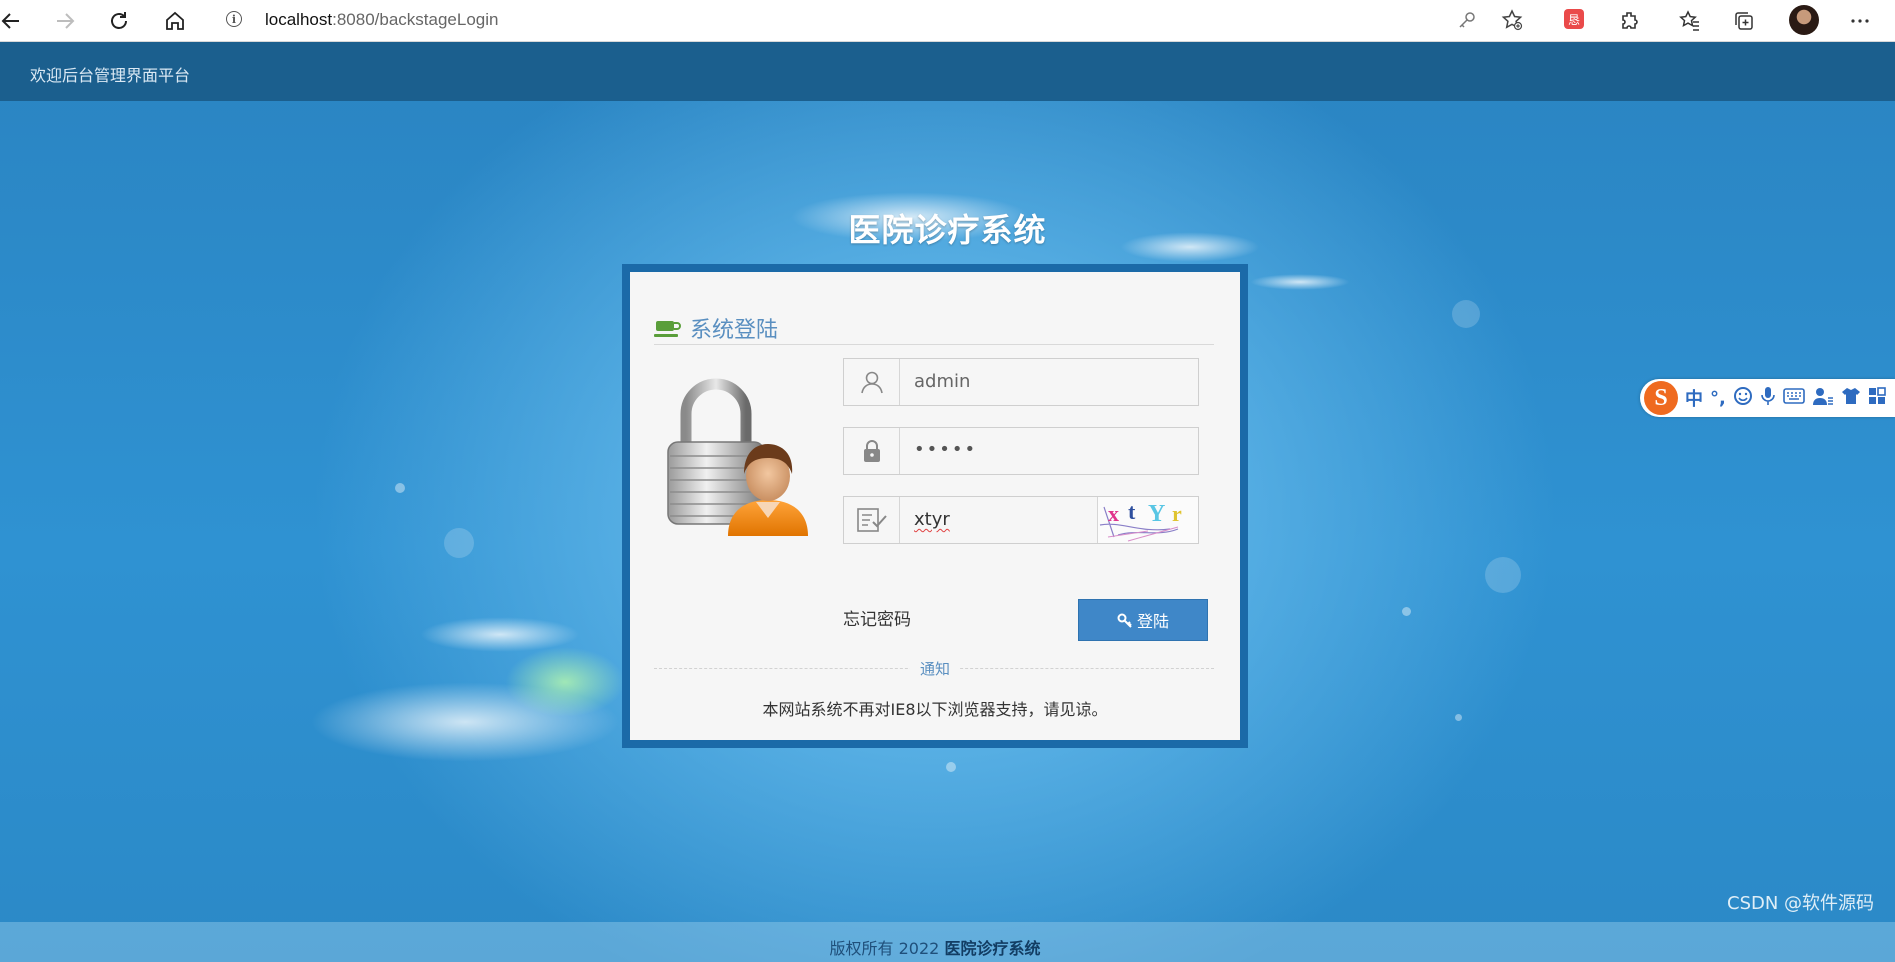  I want to click on more-menu-icon, so click(1860, 21).